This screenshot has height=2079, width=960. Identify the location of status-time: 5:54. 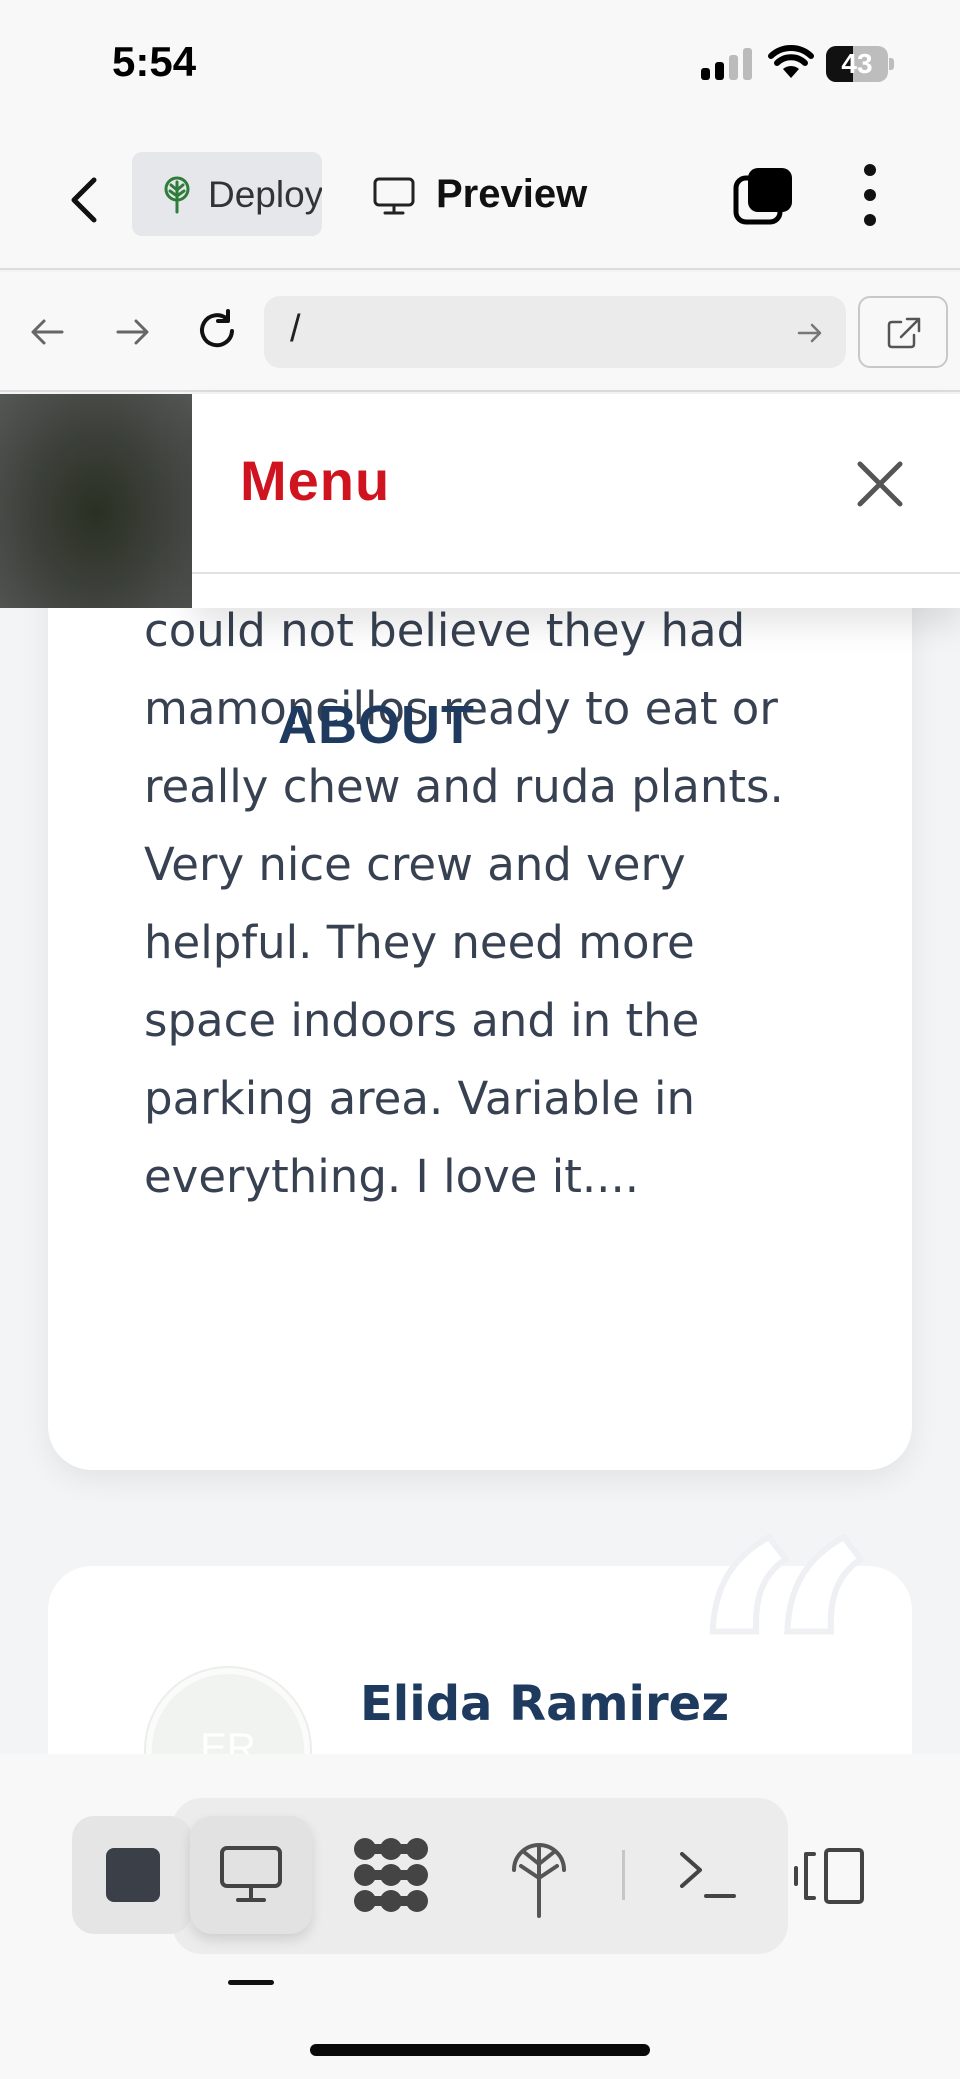
(154, 61).